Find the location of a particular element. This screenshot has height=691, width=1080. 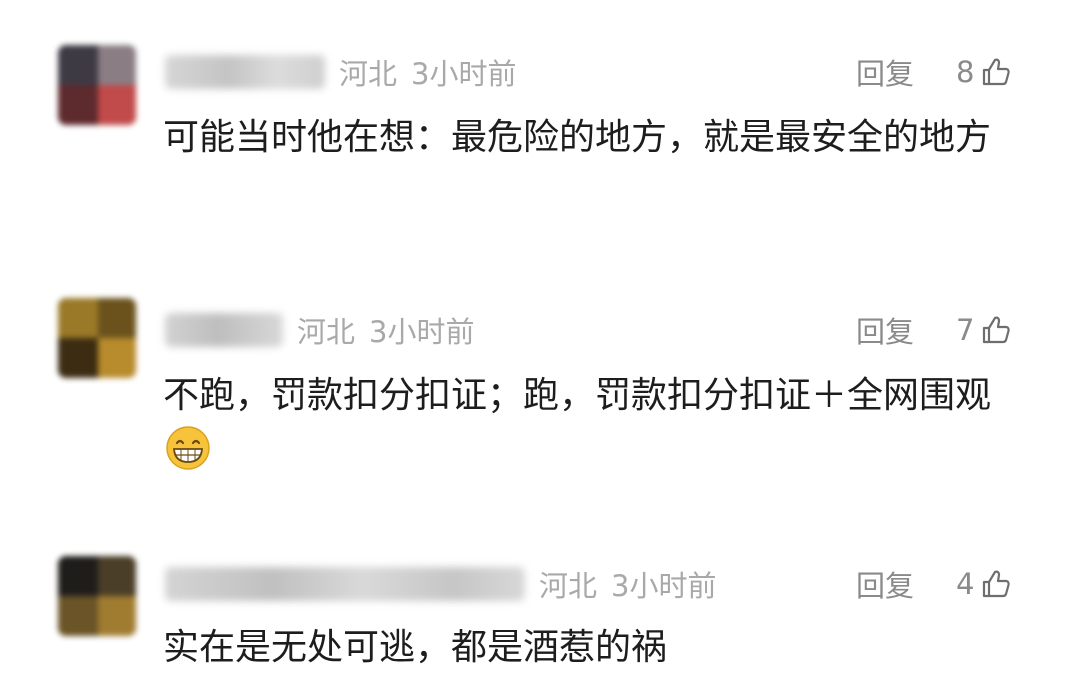

like-count: 7 is located at coordinates (965, 330).